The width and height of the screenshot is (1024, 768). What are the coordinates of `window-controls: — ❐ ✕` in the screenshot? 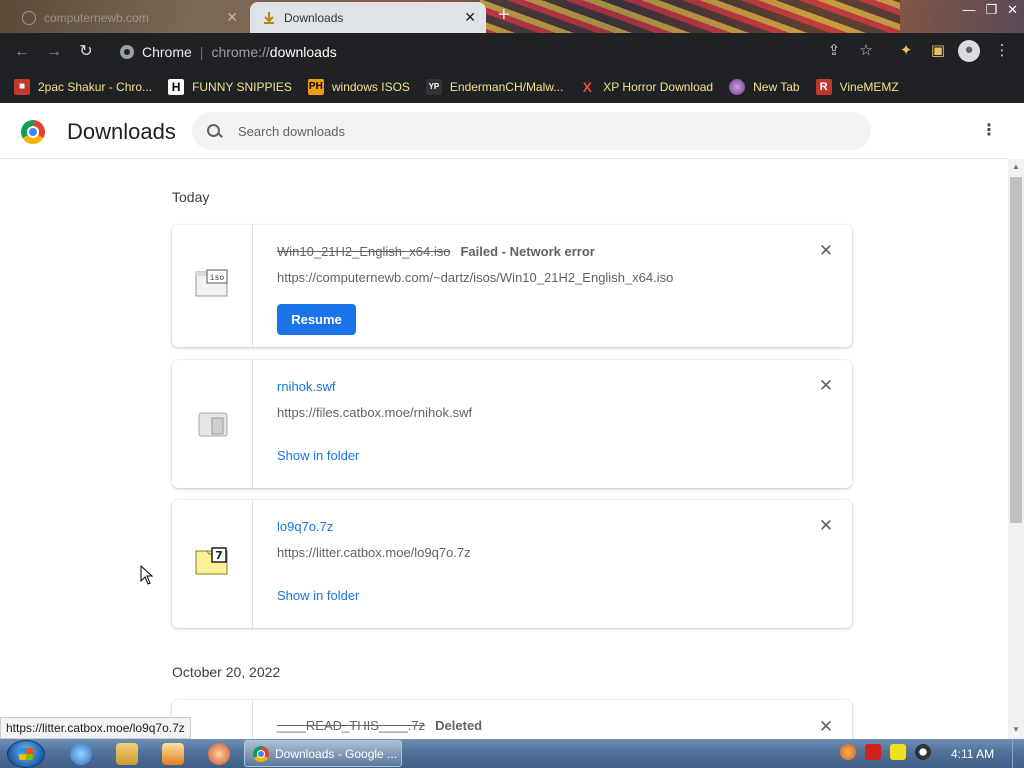 It's located at (990, 10).